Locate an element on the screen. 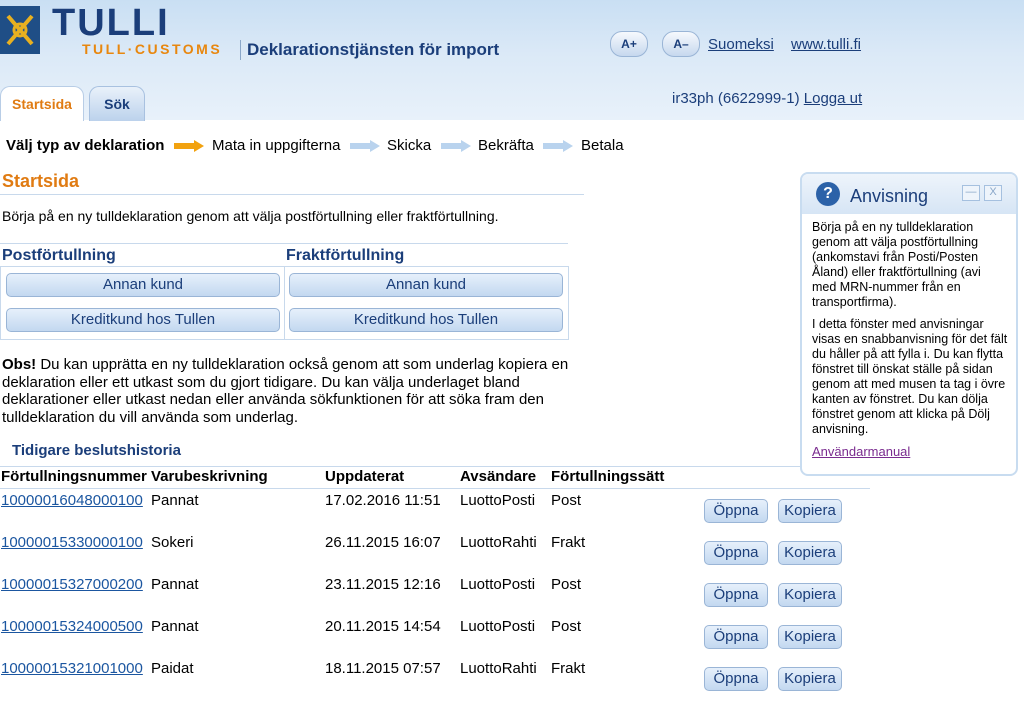 The width and height of the screenshot is (1024, 702). row-description: Sokeri is located at coordinates (172, 542).